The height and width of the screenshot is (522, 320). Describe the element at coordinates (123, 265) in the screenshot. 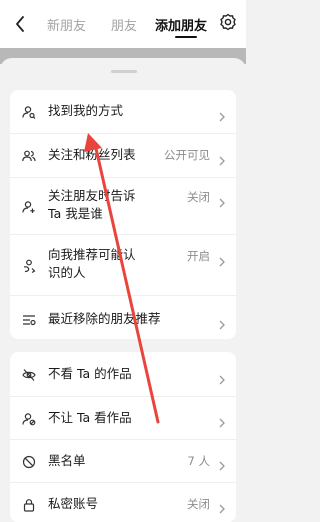

I see `row-recommend-me: 向我推荐可能认 识的人 开启` at that location.